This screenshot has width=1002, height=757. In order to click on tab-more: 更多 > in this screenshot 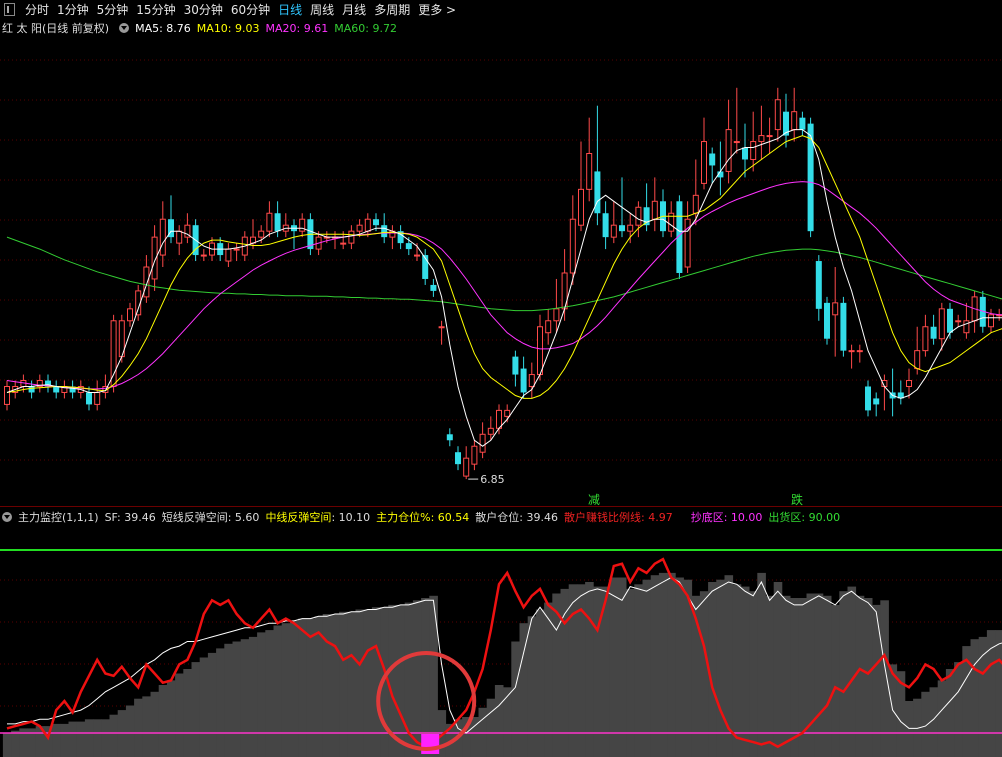, I will do `click(437, 9)`.